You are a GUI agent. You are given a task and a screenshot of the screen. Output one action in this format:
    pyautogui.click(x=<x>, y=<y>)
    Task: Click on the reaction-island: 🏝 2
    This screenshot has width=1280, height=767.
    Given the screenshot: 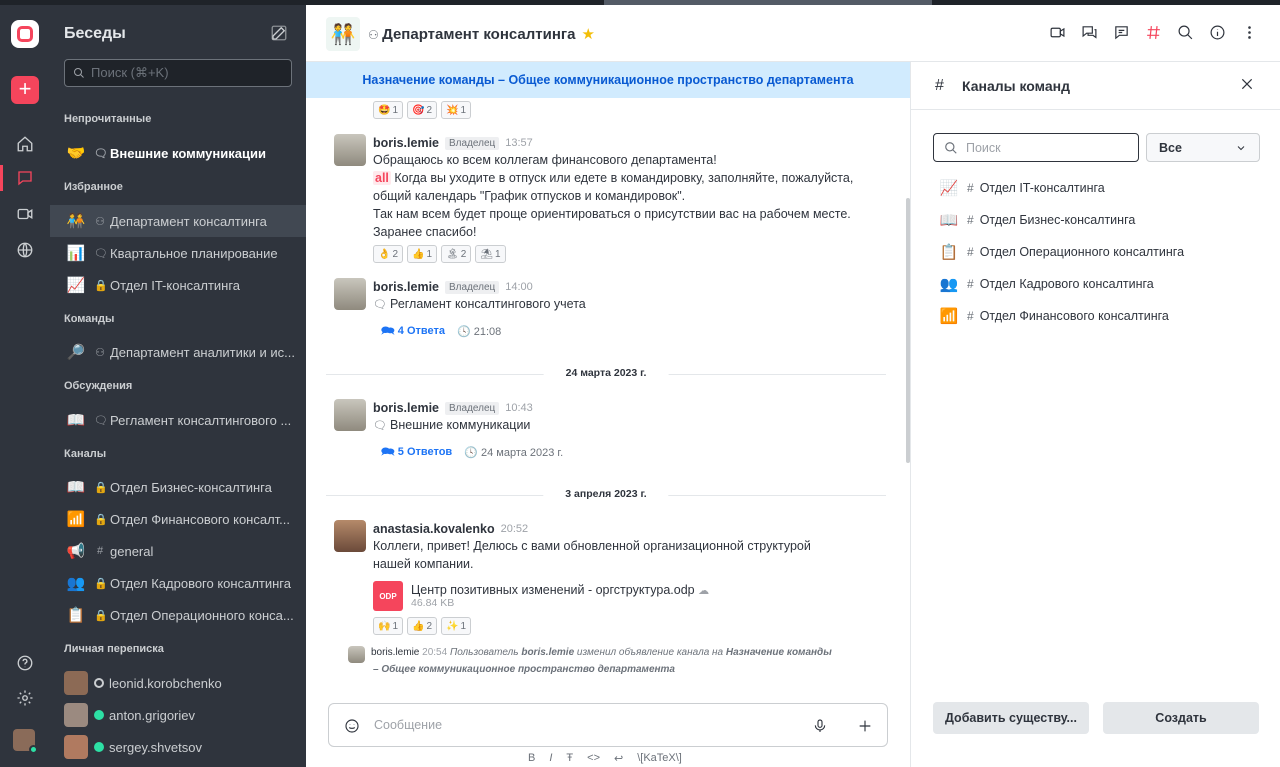 What is the action you would take?
    pyautogui.click(x=456, y=254)
    